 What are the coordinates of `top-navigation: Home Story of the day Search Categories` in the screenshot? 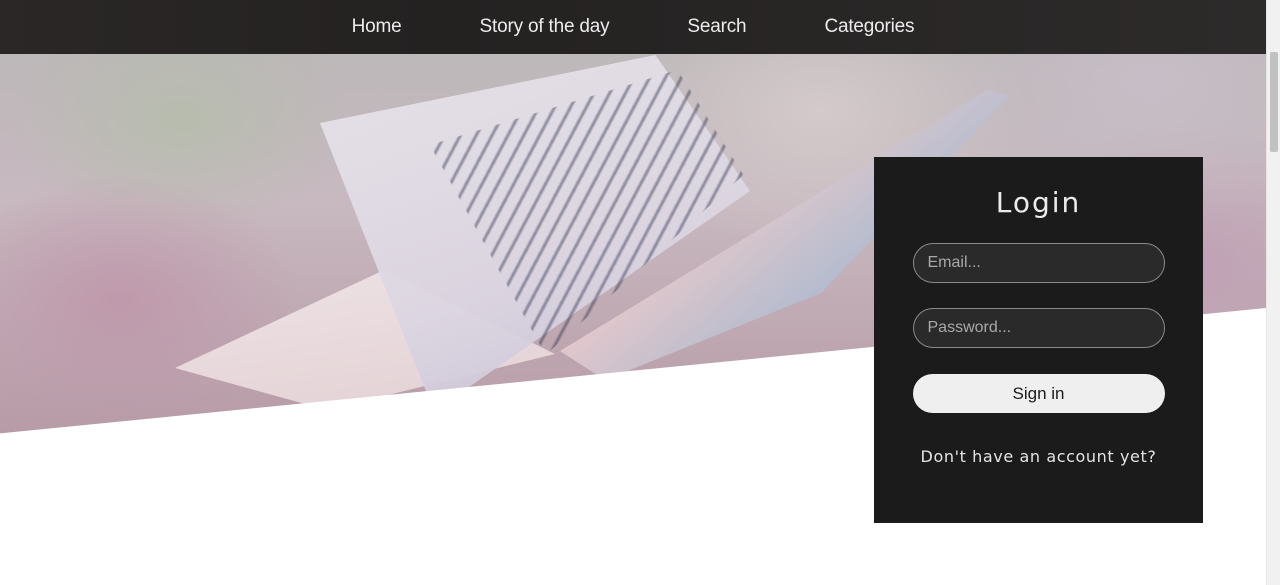 It's located at (633, 27).